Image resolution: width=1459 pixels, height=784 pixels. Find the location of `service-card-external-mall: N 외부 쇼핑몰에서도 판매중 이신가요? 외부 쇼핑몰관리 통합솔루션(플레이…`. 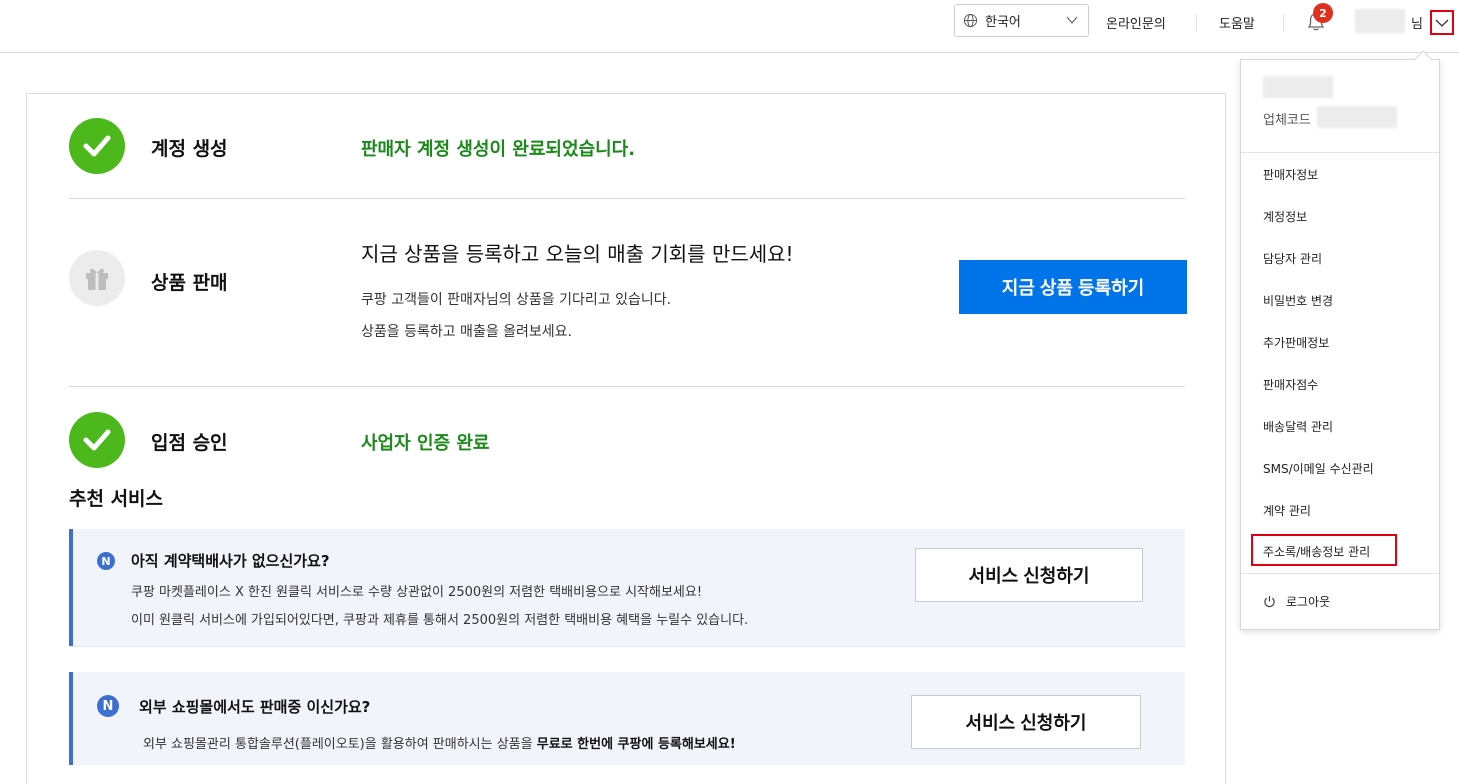

service-card-external-mall: N 외부 쇼핑몰에서도 판매중 이신가요? 외부 쇼핑몰관리 통합솔루션(플레이… is located at coordinates (627, 718).